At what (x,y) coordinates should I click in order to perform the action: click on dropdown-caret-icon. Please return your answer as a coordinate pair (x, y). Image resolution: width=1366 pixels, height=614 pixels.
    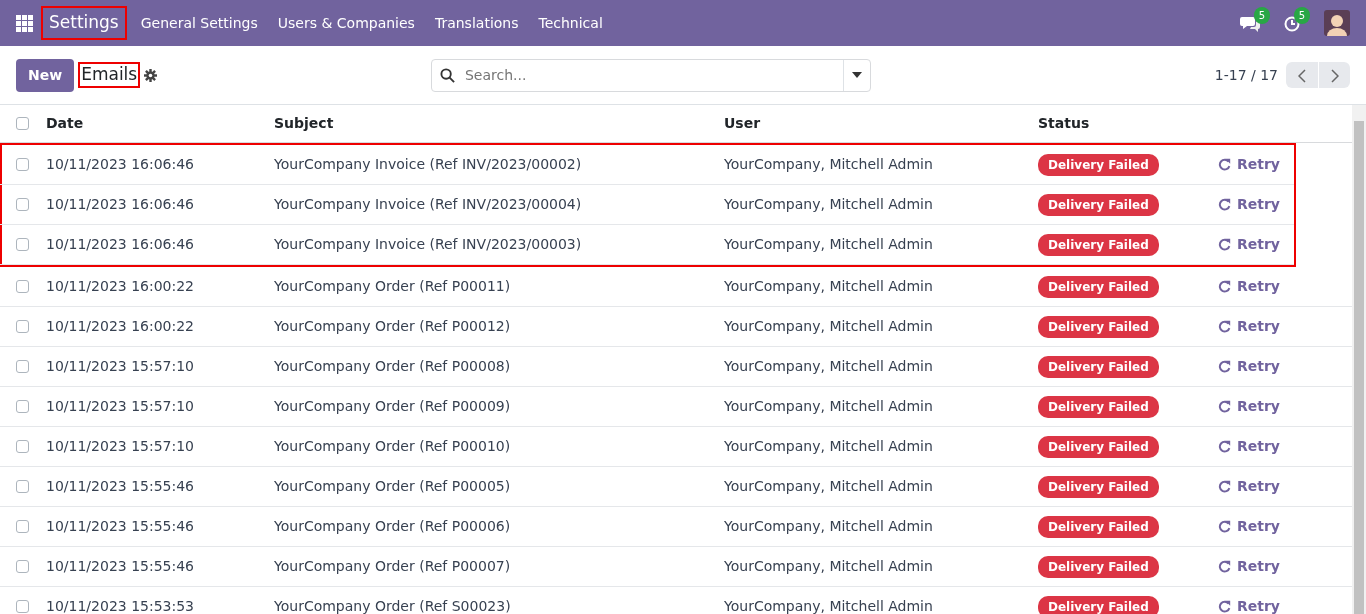
    Looking at the image, I should click on (857, 75).